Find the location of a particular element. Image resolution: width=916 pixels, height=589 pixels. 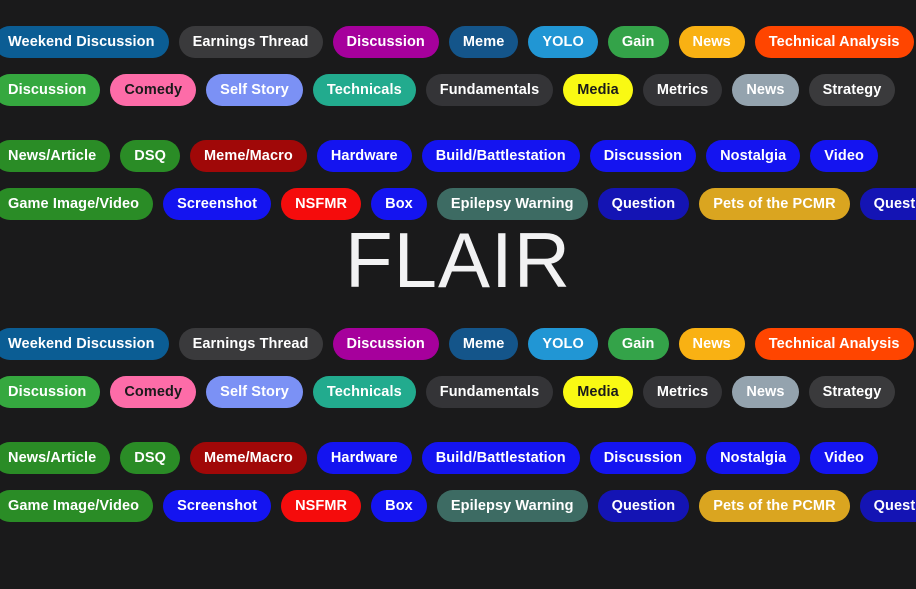

flair-chip: Epilepsy Warning is located at coordinates (512, 506).